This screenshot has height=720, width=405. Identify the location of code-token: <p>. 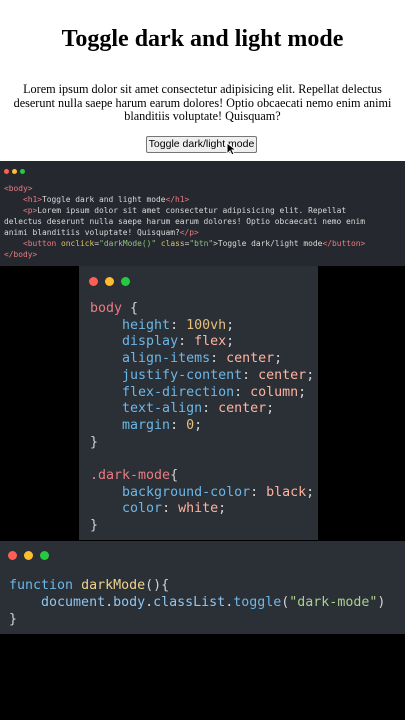
(30, 210).